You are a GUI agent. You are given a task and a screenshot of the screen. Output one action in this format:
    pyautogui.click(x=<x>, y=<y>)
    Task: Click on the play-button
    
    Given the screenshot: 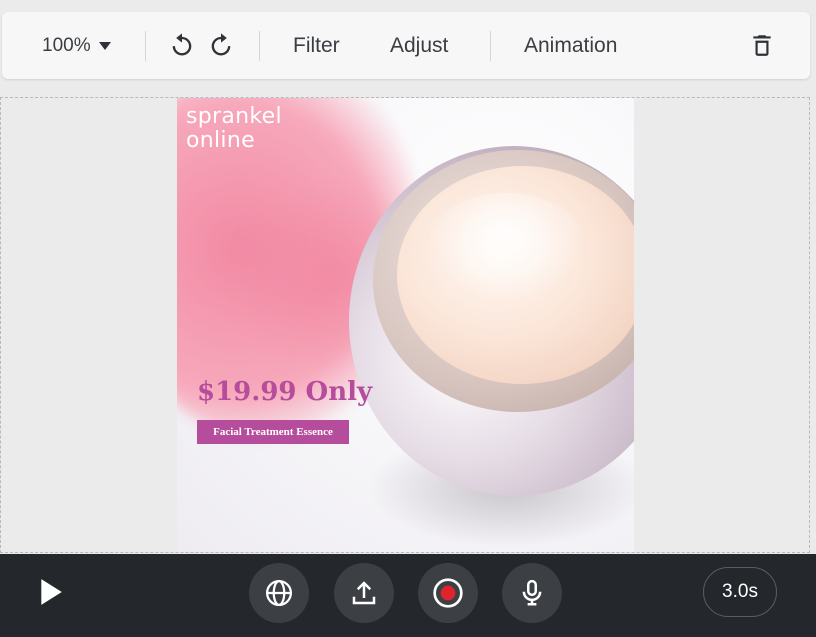 What is the action you would take?
    pyautogui.click(x=51, y=592)
    